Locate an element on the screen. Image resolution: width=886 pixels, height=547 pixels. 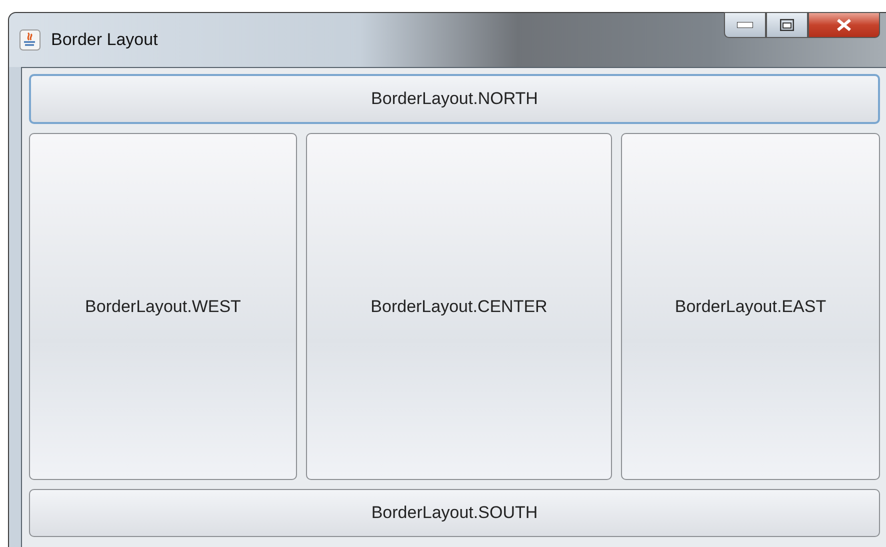
app-icon is located at coordinates (30, 40).